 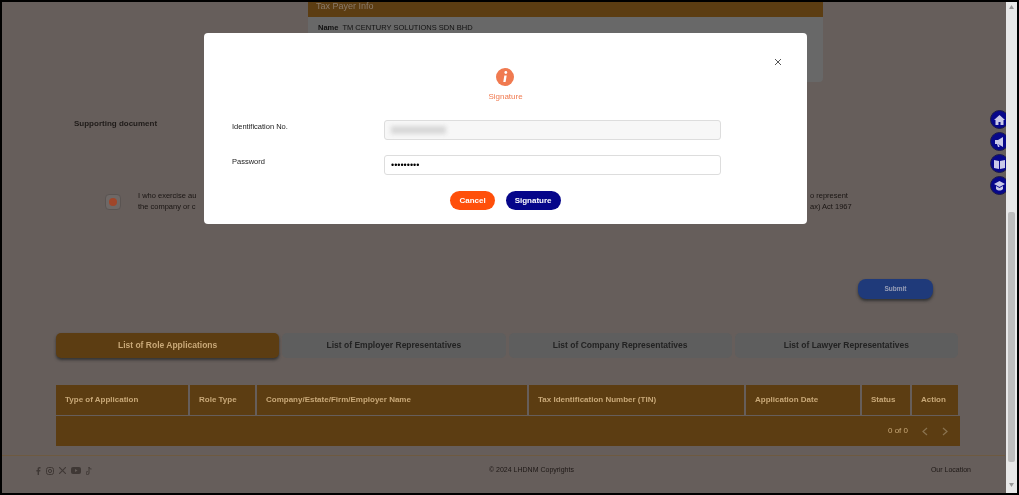 What do you see at coordinates (38, 470) in the screenshot?
I see `facebook-icon` at bounding box center [38, 470].